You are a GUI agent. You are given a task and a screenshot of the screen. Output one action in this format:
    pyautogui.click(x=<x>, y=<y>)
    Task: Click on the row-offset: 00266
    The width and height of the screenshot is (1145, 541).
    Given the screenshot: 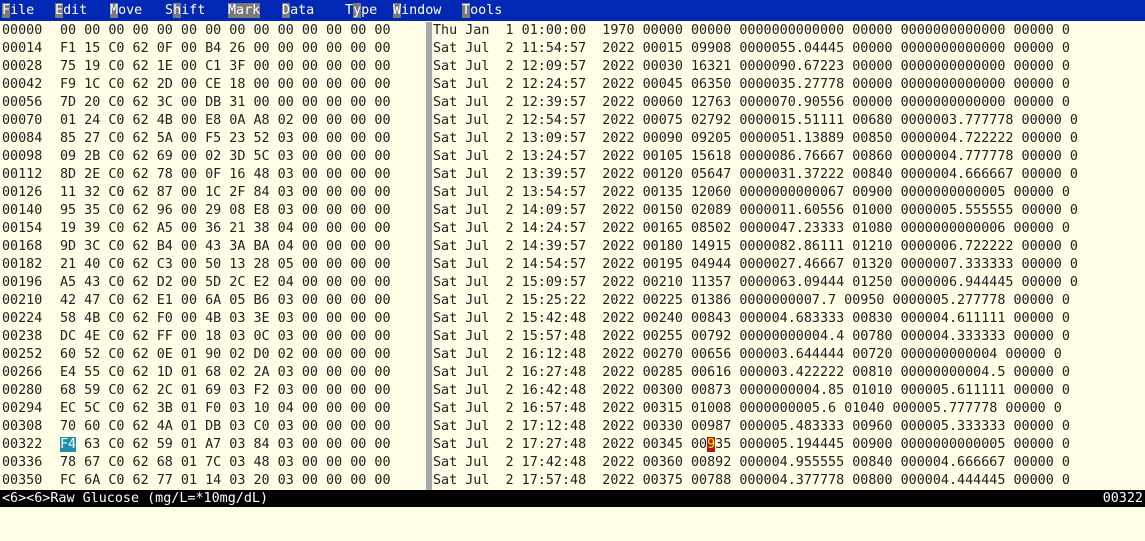 What is the action you would take?
    pyautogui.click(x=22, y=372)
    